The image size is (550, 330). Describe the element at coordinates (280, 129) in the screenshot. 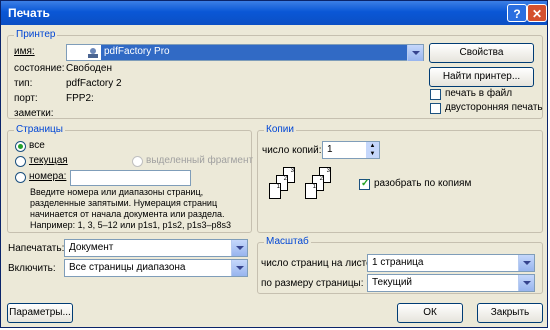

I see `copies-group-title: Копии` at that location.